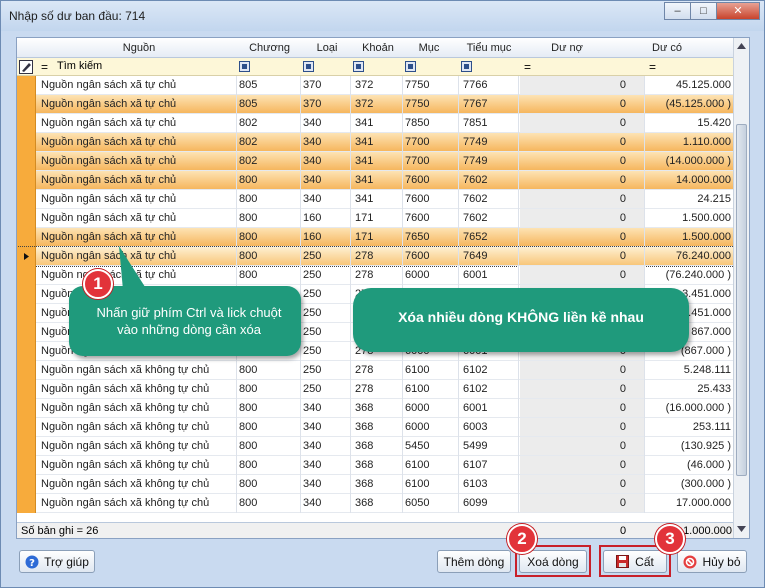 Image resolution: width=765 pixels, height=588 pixels. What do you see at coordinates (688, 237) in the screenshot?
I see `cell-du-co: 1.500.000` at bounding box center [688, 237].